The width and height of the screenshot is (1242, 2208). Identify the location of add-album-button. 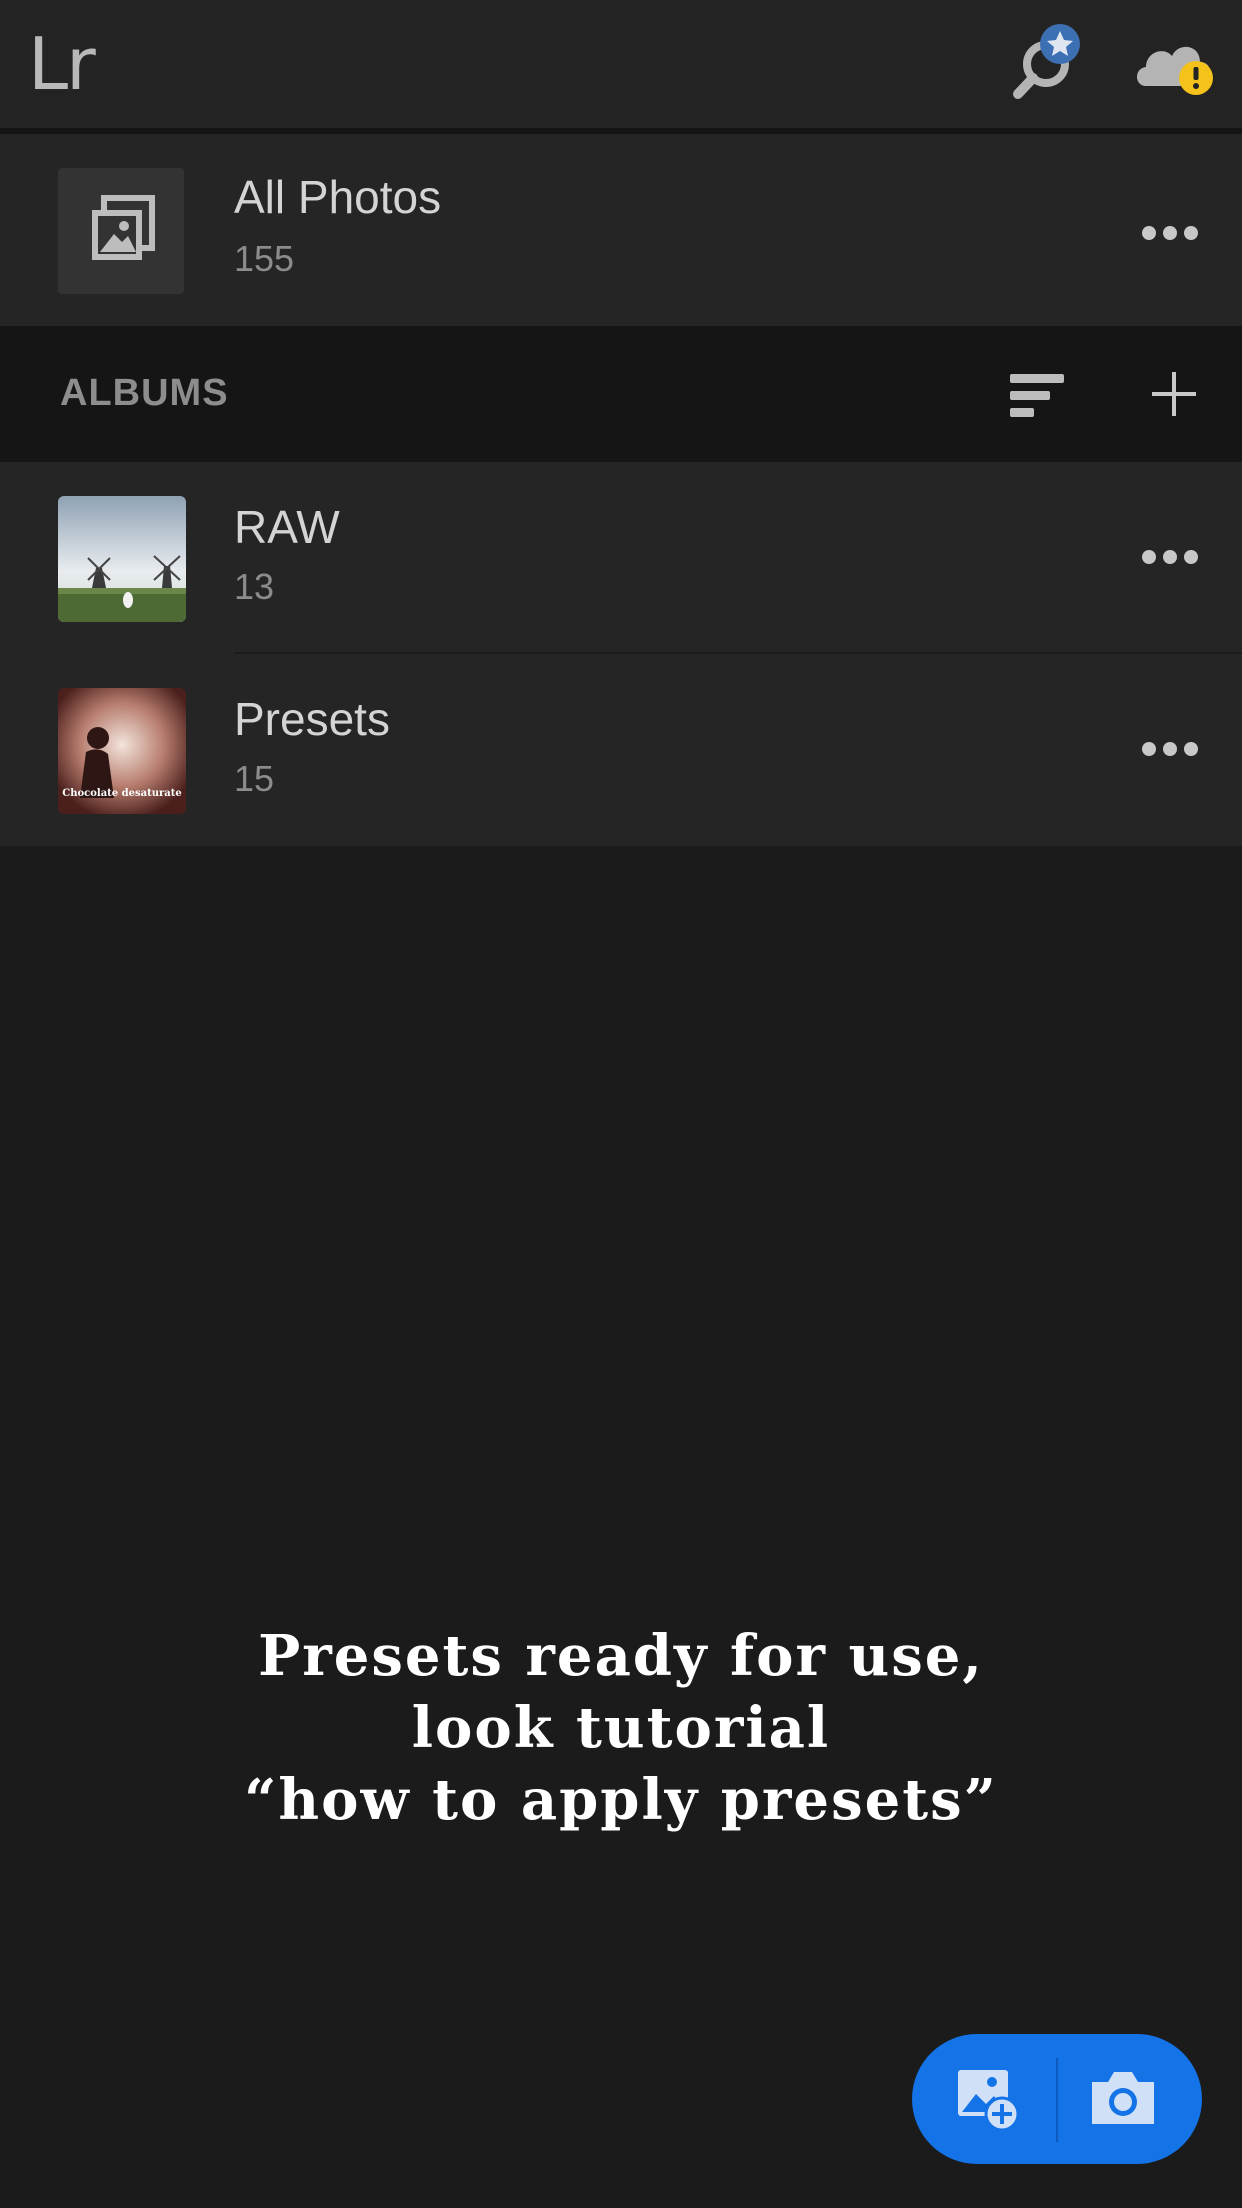
(1174, 394).